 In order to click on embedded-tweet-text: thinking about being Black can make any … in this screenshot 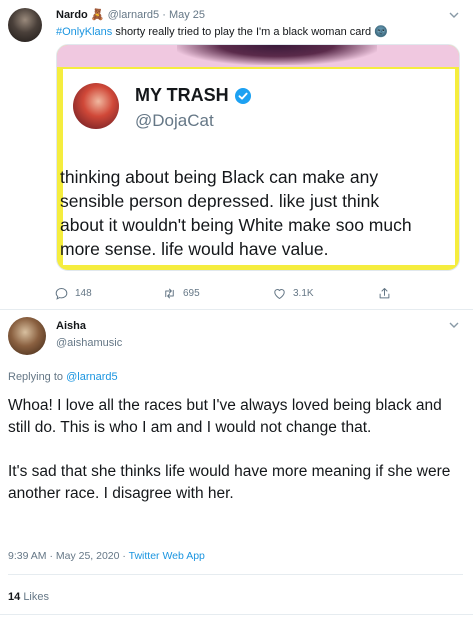, I will do `click(236, 213)`.